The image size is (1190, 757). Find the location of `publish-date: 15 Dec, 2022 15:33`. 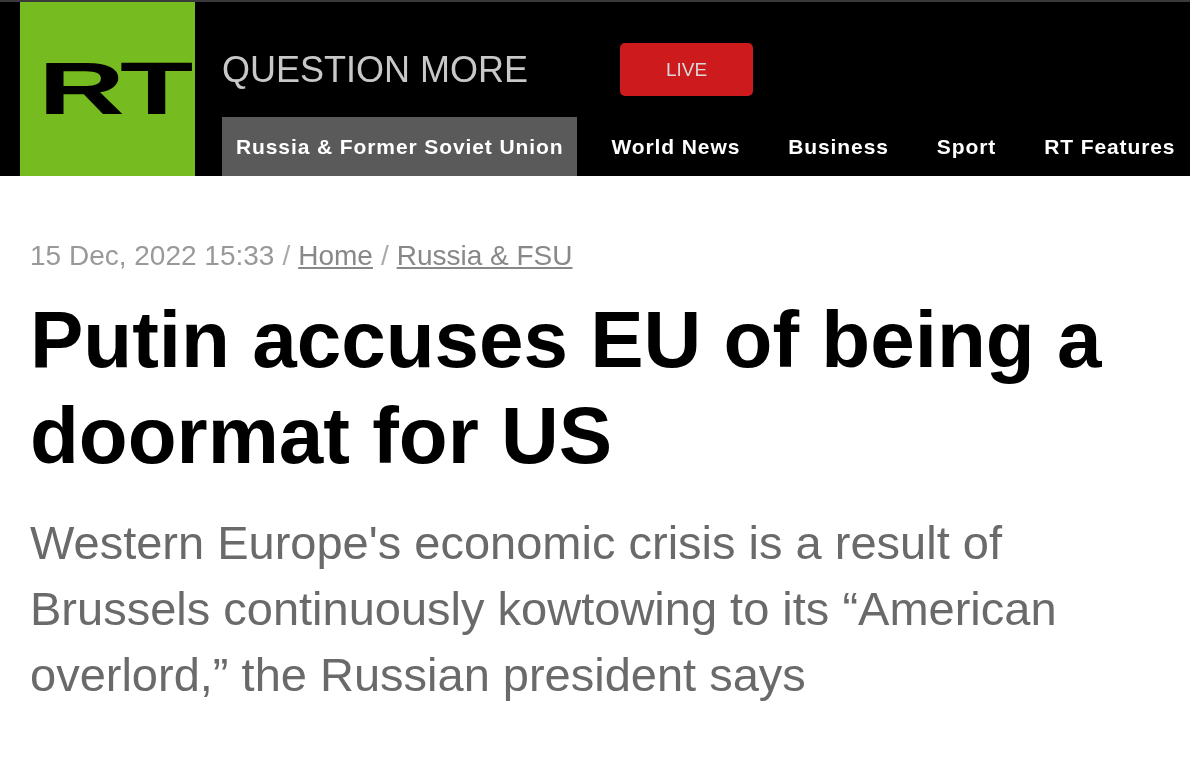

publish-date: 15 Dec, 2022 15:33 is located at coordinates (152, 256).